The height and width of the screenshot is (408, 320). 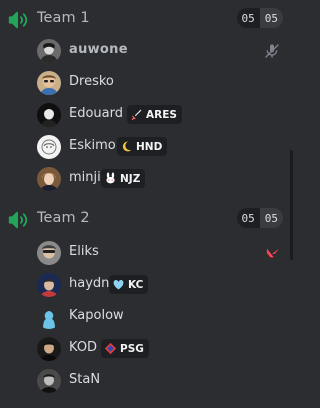 I want to click on member-name: Dresko, so click(x=91, y=81).